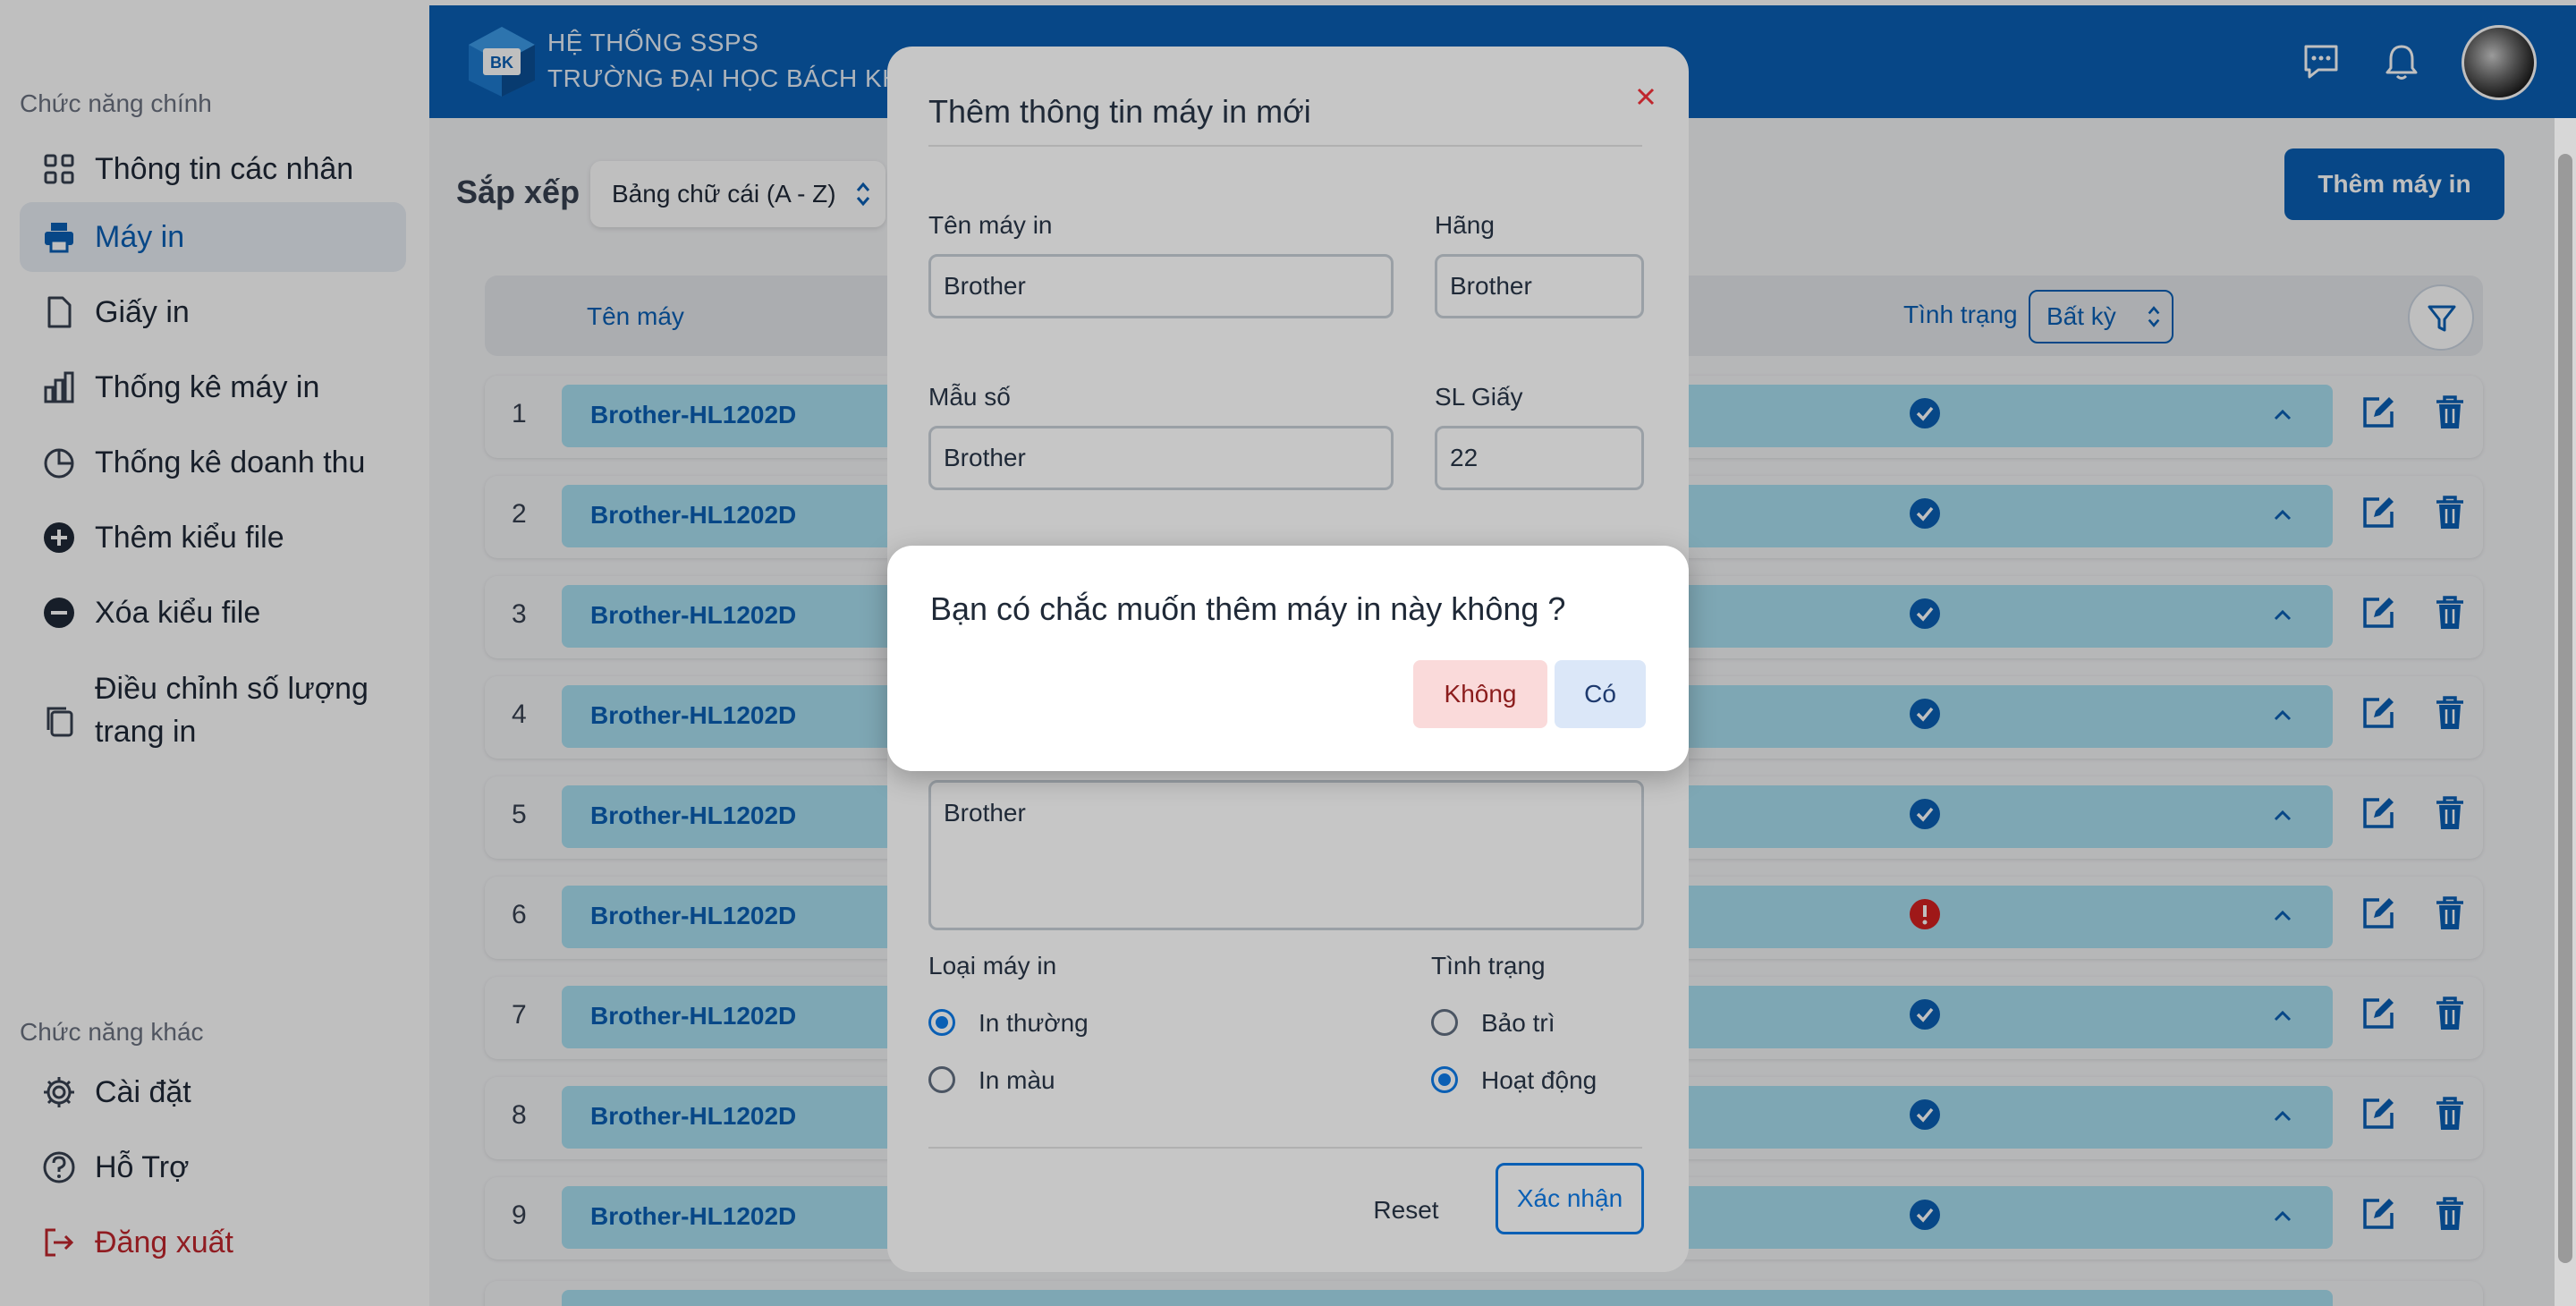  I want to click on yes-button: Có, so click(1600, 694).